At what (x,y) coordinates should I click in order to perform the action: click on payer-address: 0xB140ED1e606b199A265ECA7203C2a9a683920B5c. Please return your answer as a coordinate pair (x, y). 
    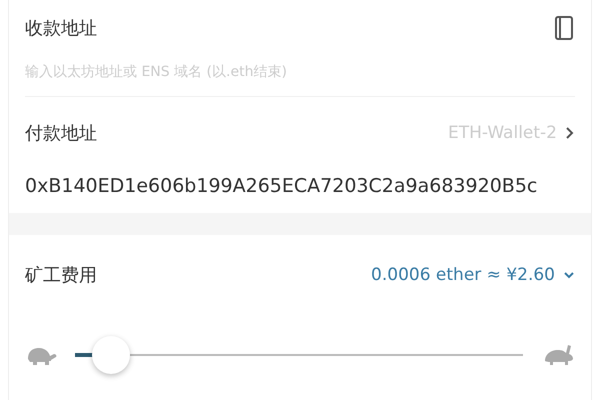
    Looking at the image, I should click on (281, 186).